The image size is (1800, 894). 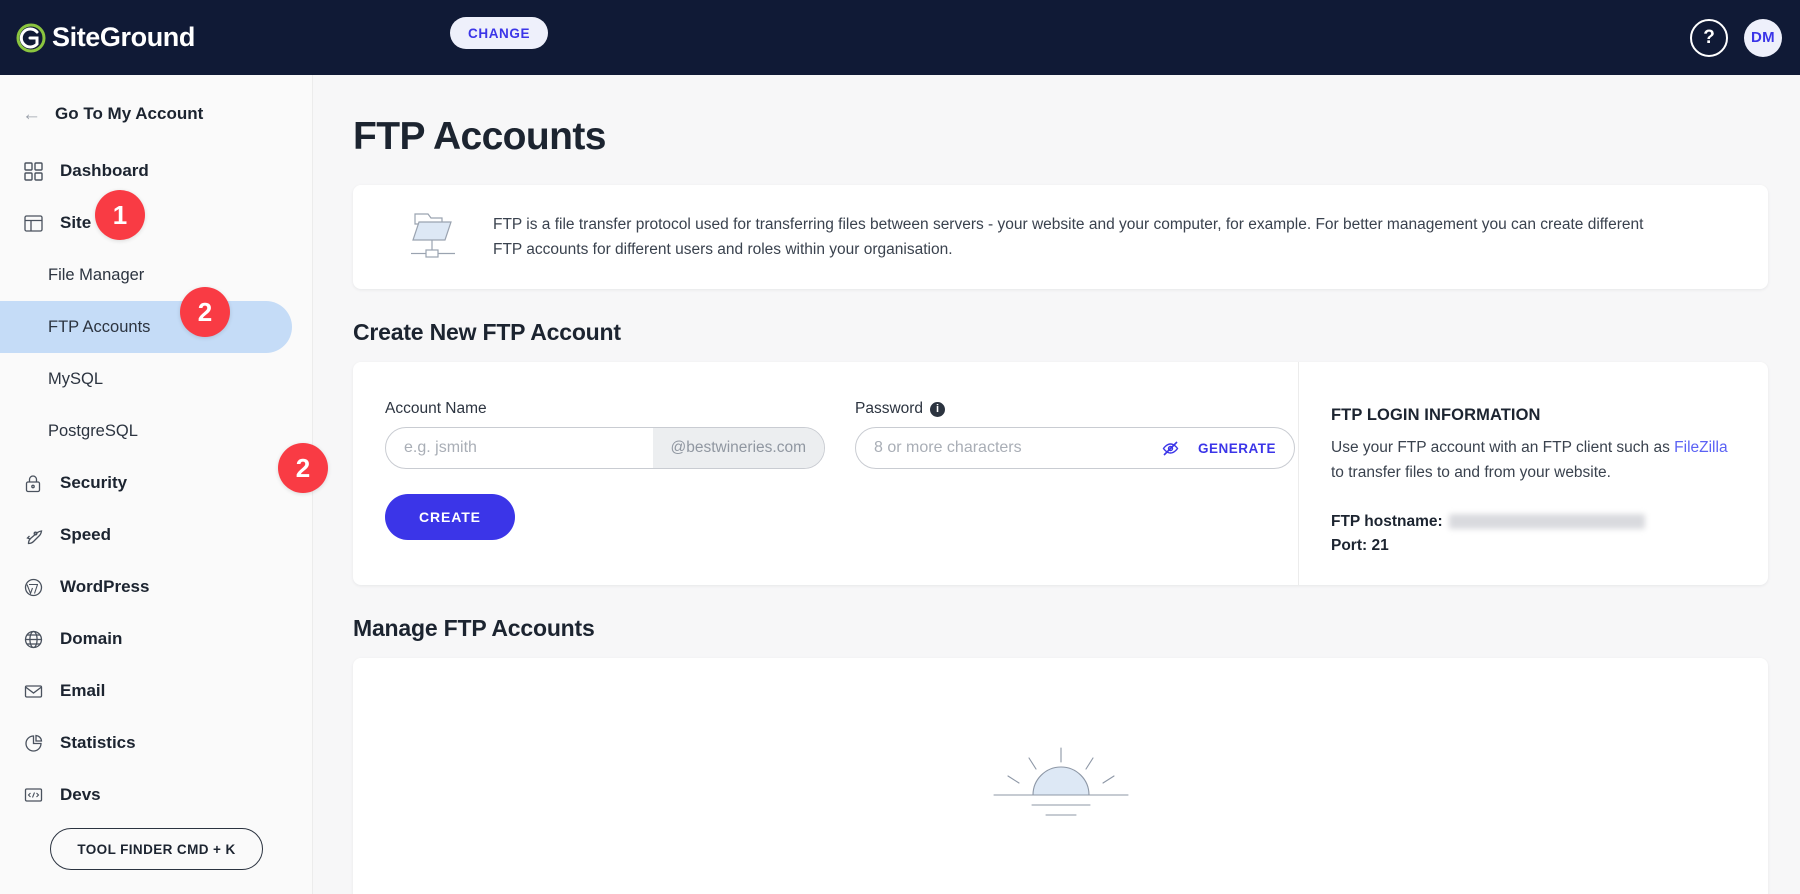 I want to click on filezilla-link: FileZilla, so click(x=1700, y=447).